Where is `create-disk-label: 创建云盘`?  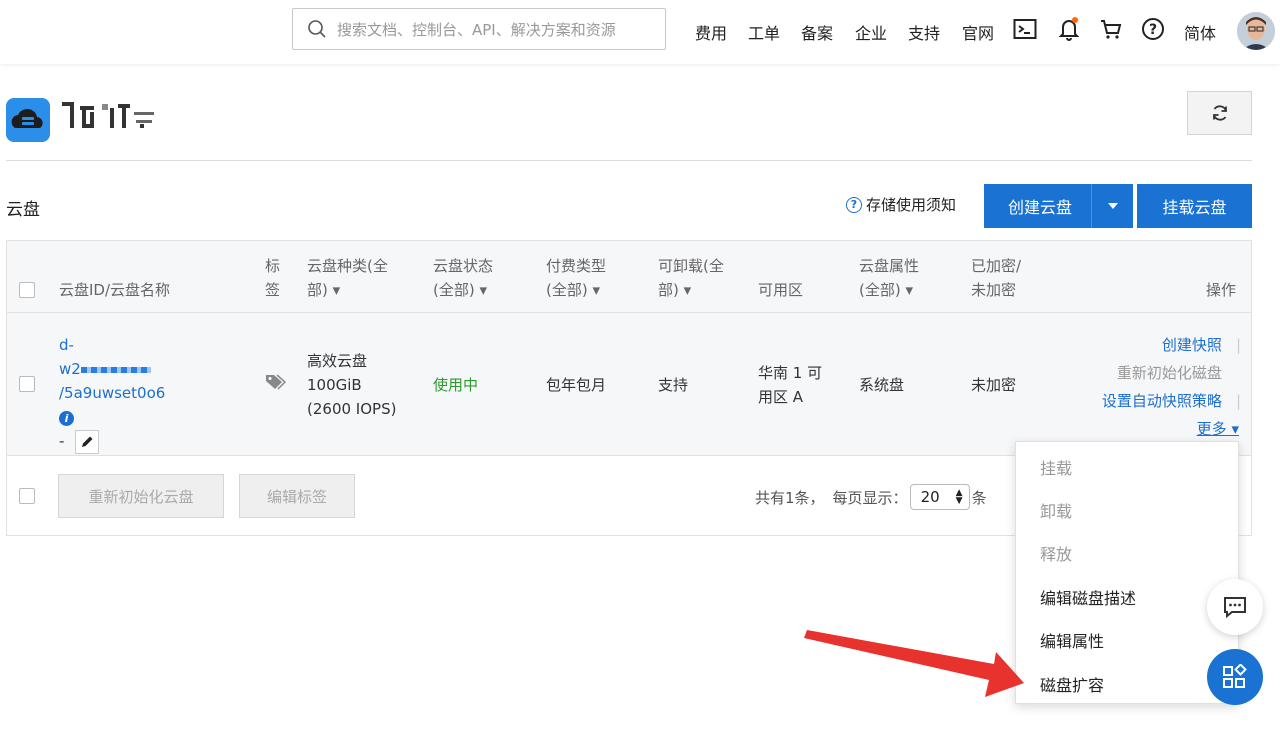 create-disk-label: 创建云盘 is located at coordinates (1040, 207).